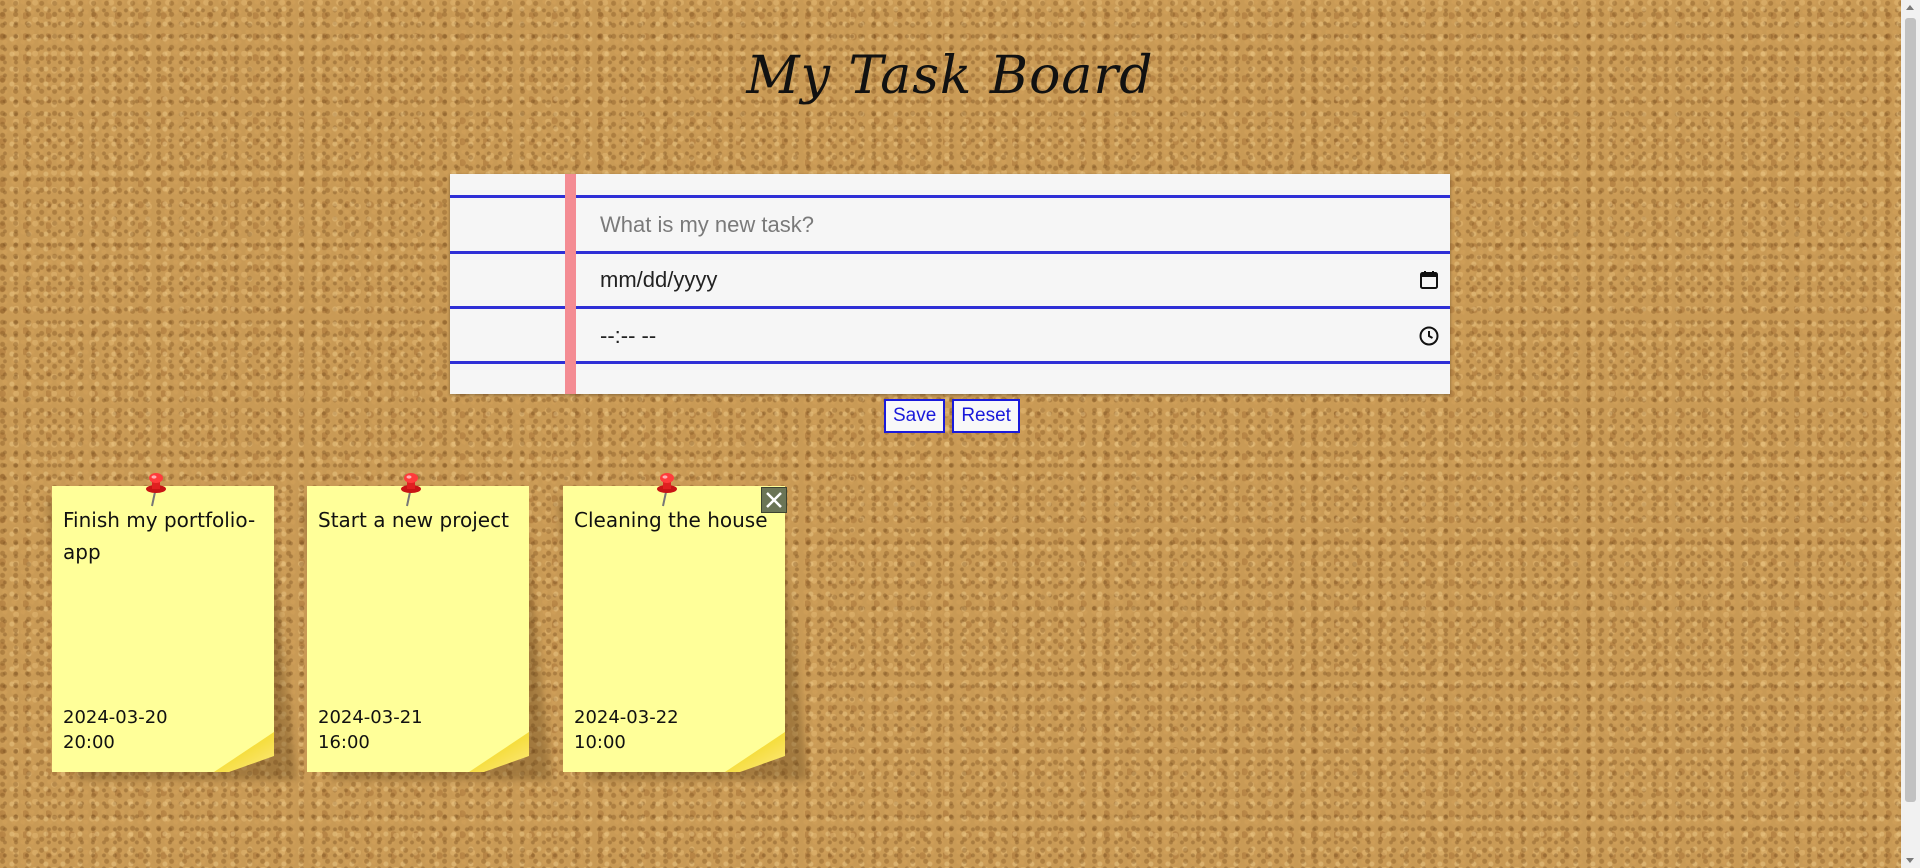  What do you see at coordinates (1429, 336) in the screenshot?
I see `clock-icon` at bounding box center [1429, 336].